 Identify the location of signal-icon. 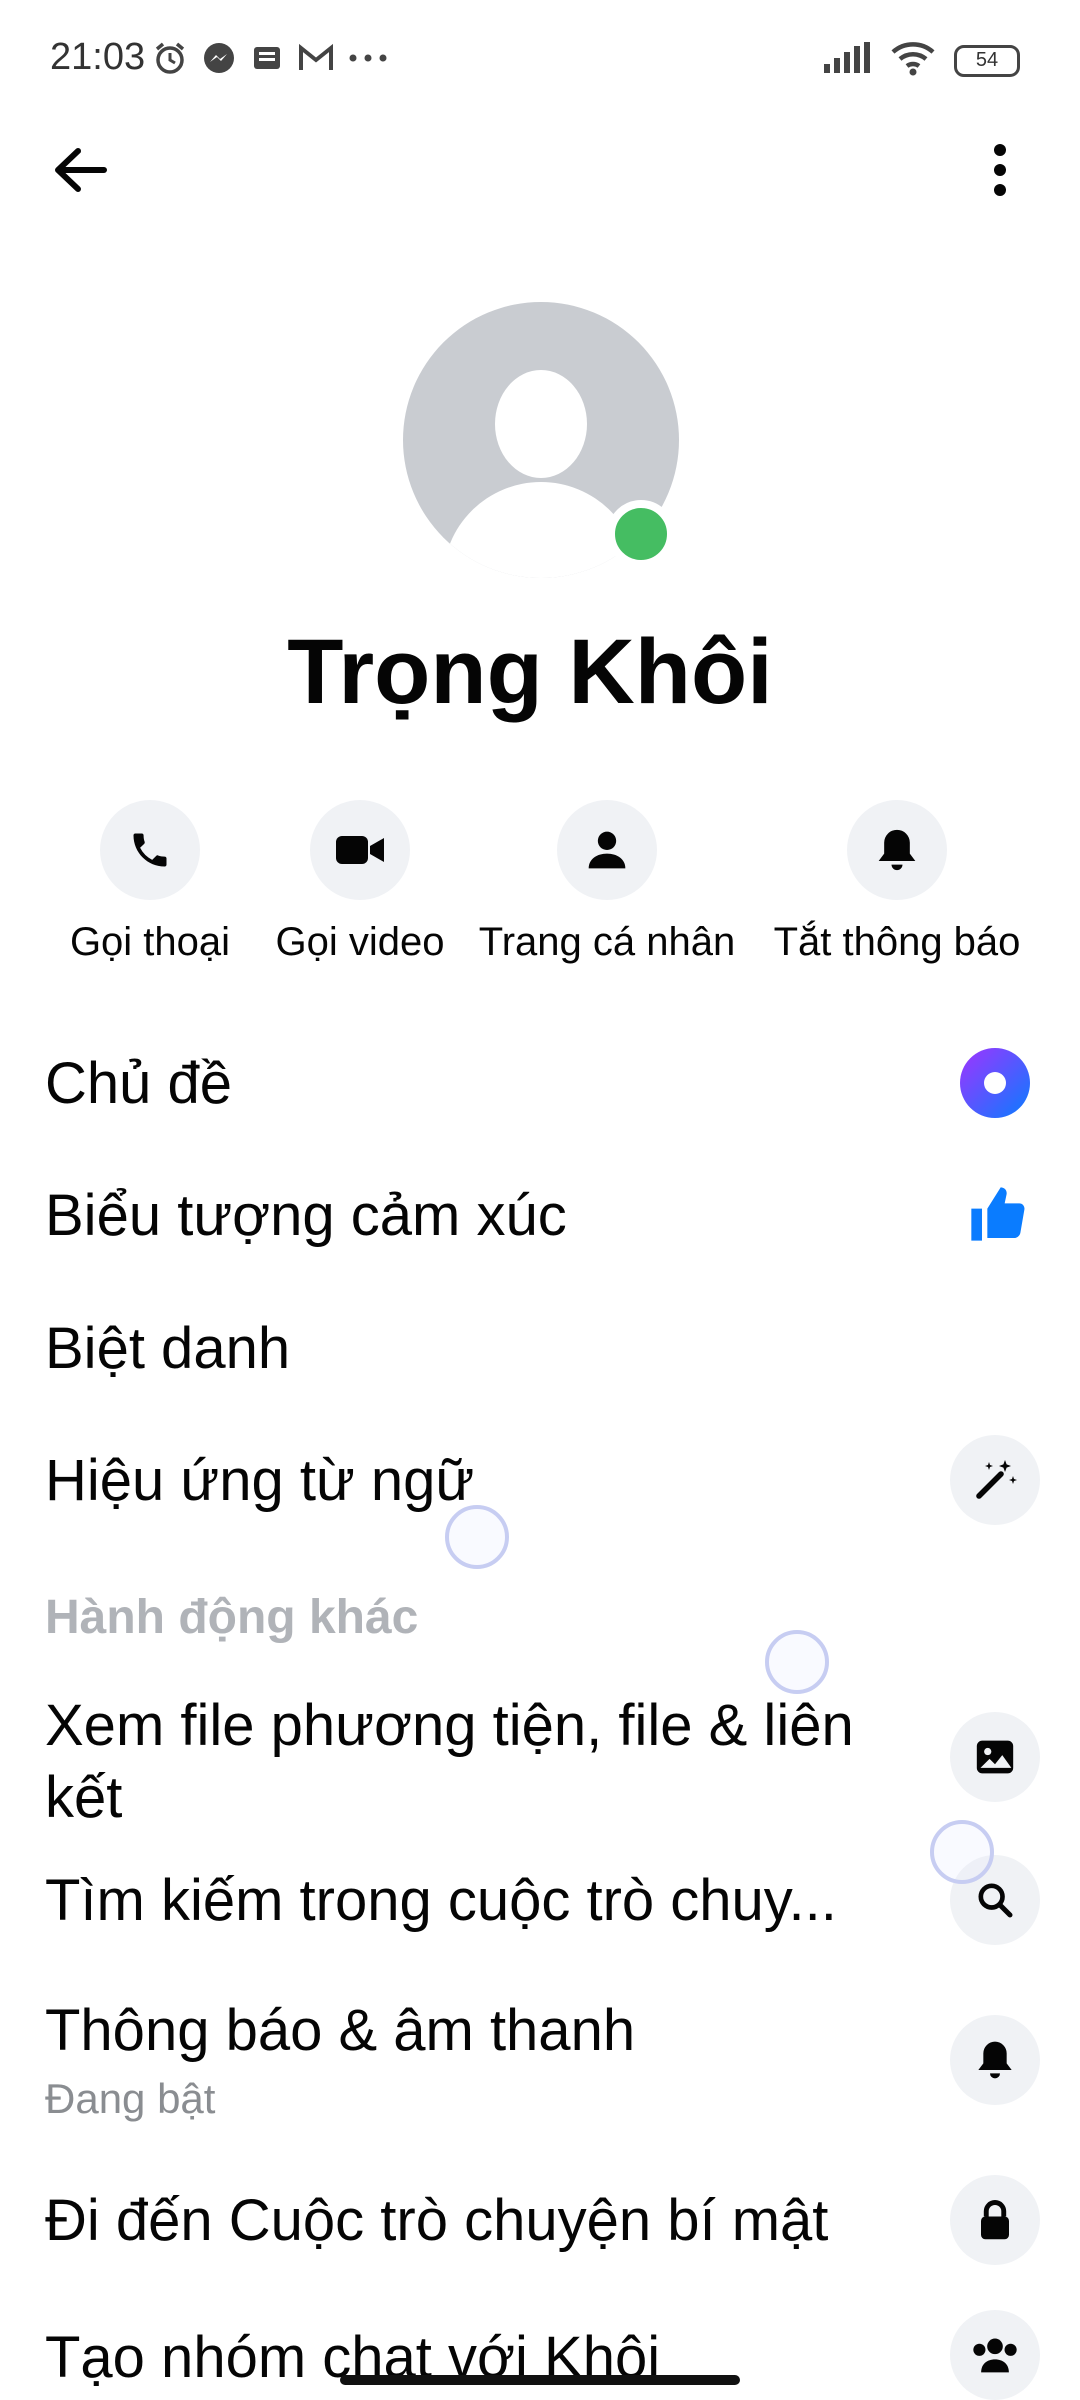
(847, 60).